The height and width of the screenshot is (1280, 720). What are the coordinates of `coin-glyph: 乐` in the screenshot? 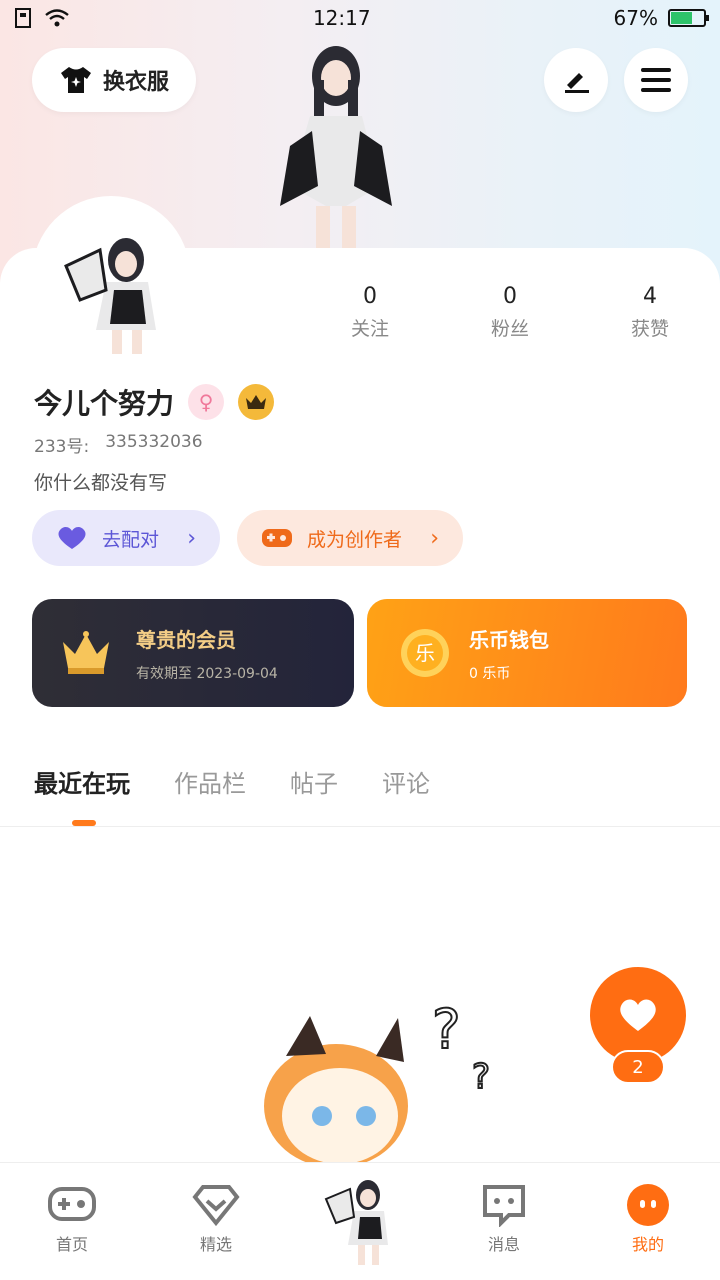 It's located at (425, 653).